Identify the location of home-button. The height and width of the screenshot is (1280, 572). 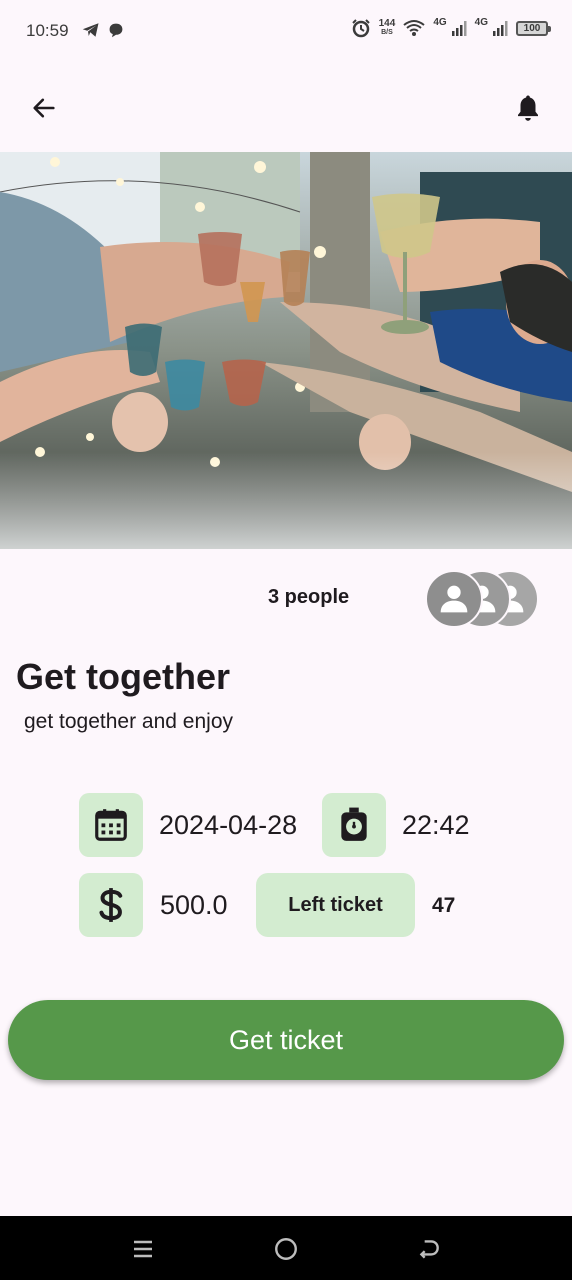
(286, 1249).